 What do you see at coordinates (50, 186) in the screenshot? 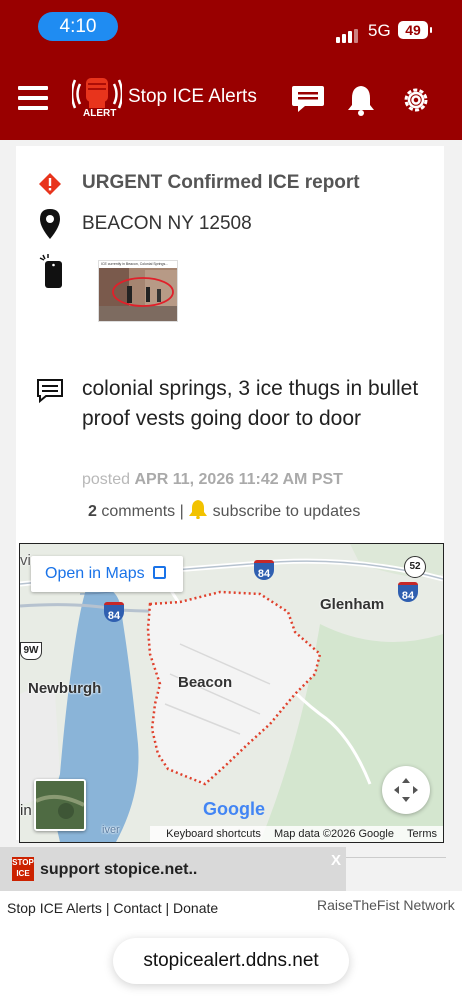
I see `warning-diamond-icon` at bounding box center [50, 186].